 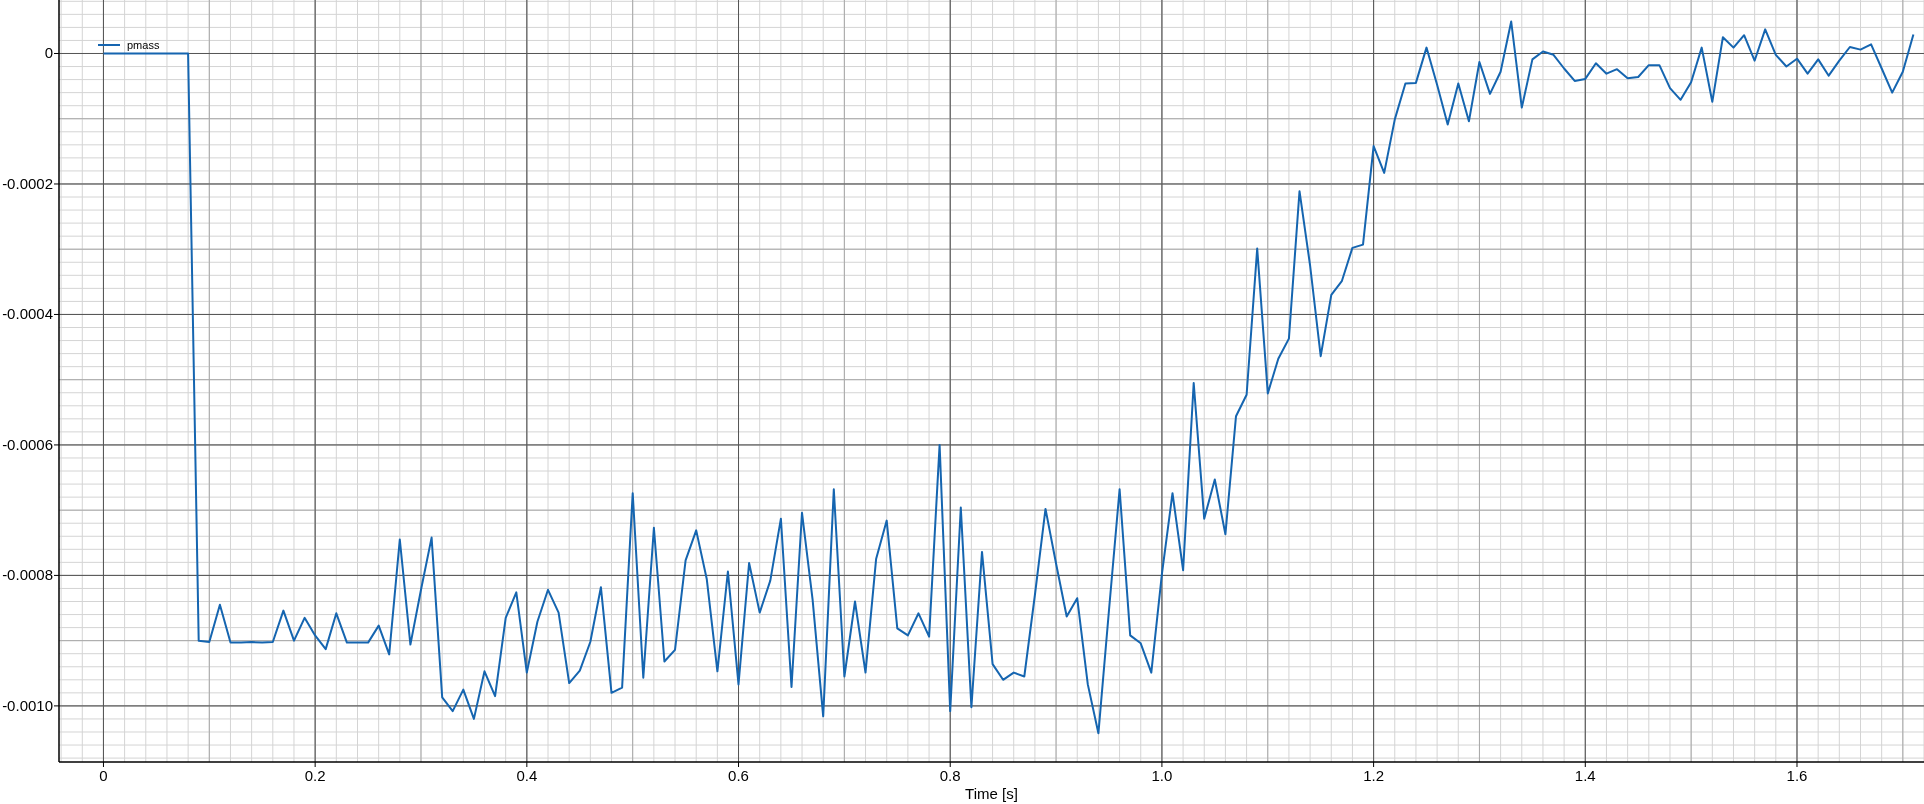 What do you see at coordinates (27, 575) in the screenshot?
I see `axis-tick-label: -0.0008` at bounding box center [27, 575].